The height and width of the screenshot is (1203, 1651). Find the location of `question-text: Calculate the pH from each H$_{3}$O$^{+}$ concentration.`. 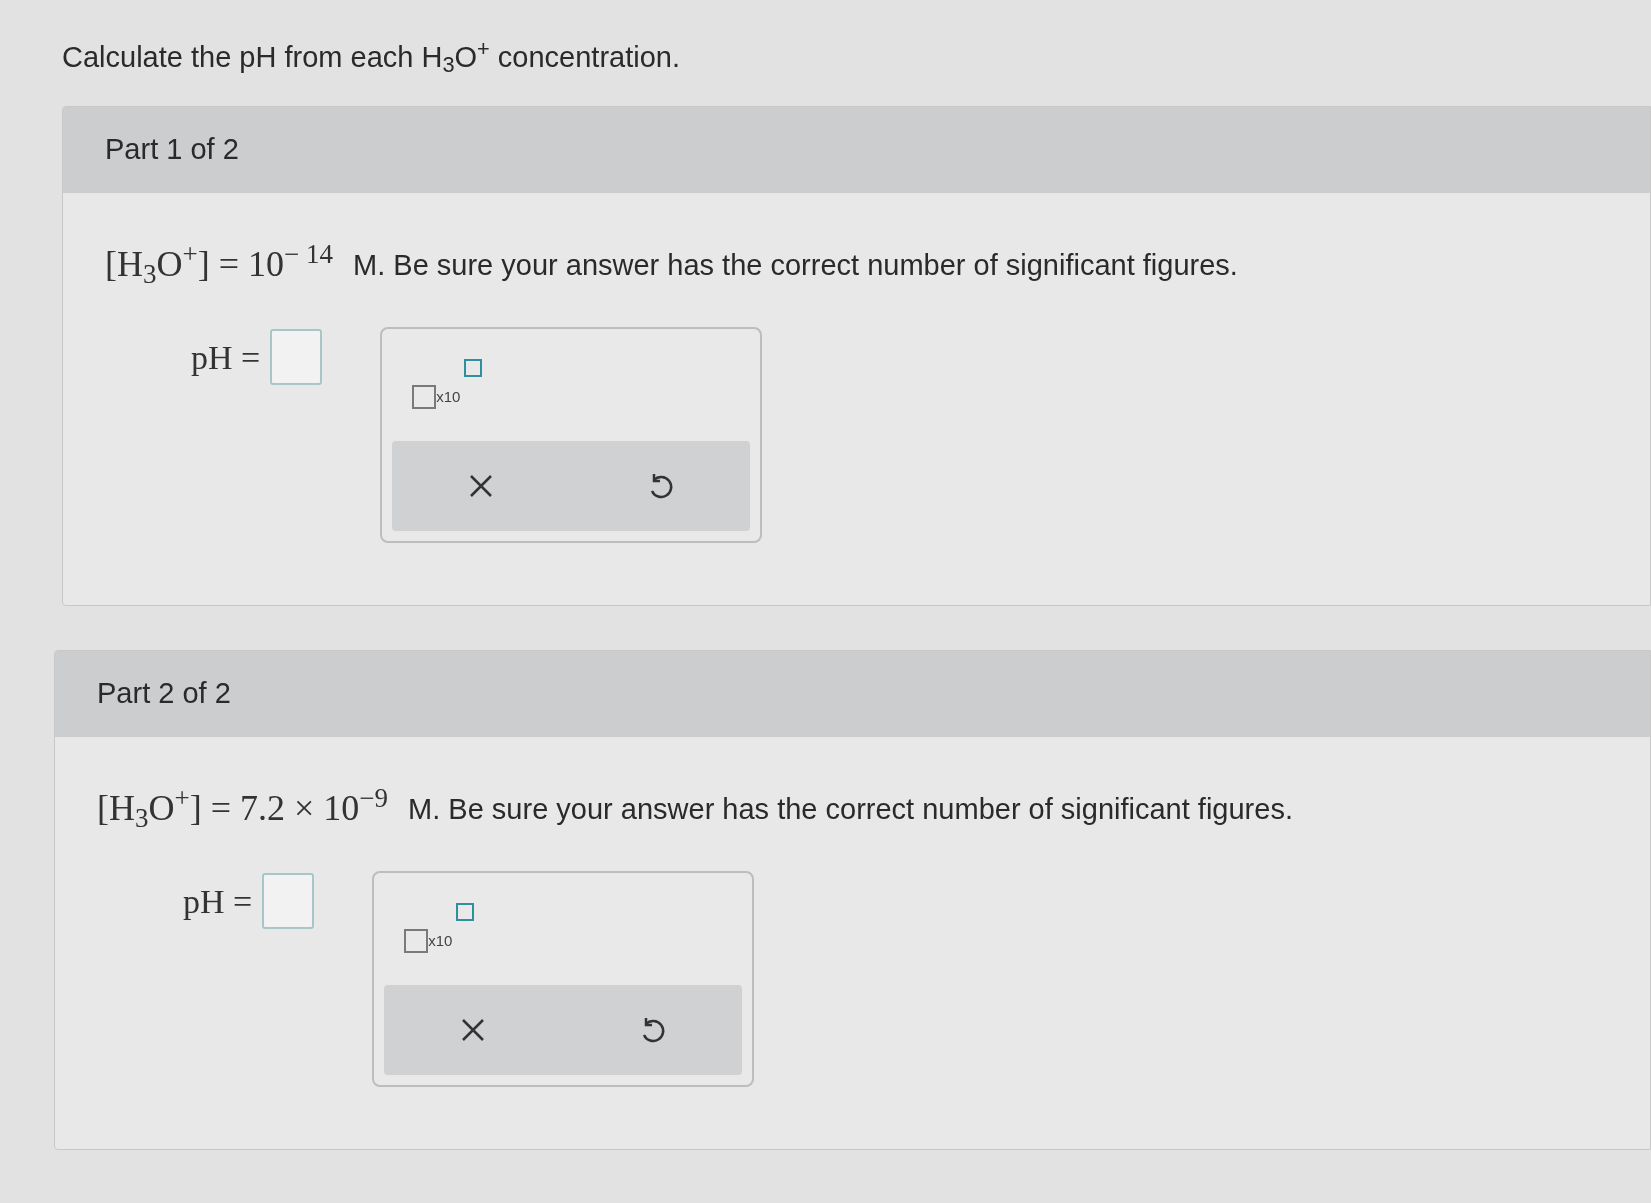

question-text: Calculate the pH from each H$_{3}$O$^{+}$ concentration. is located at coordinates (371, 58).